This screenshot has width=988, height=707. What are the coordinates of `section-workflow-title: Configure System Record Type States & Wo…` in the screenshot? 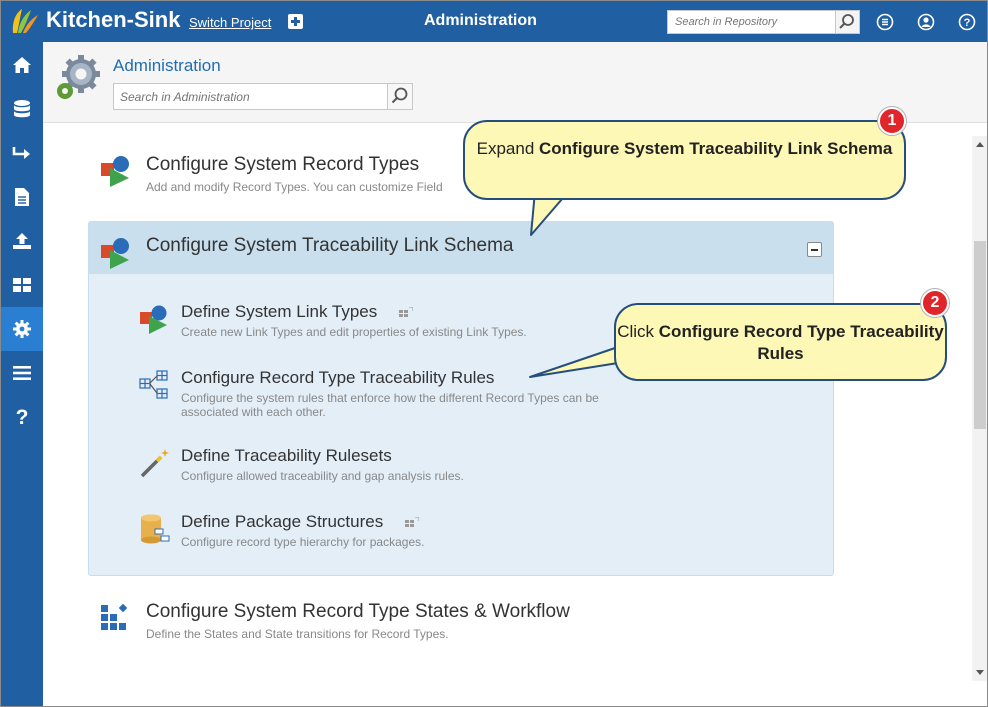 It's located at (358, 612).